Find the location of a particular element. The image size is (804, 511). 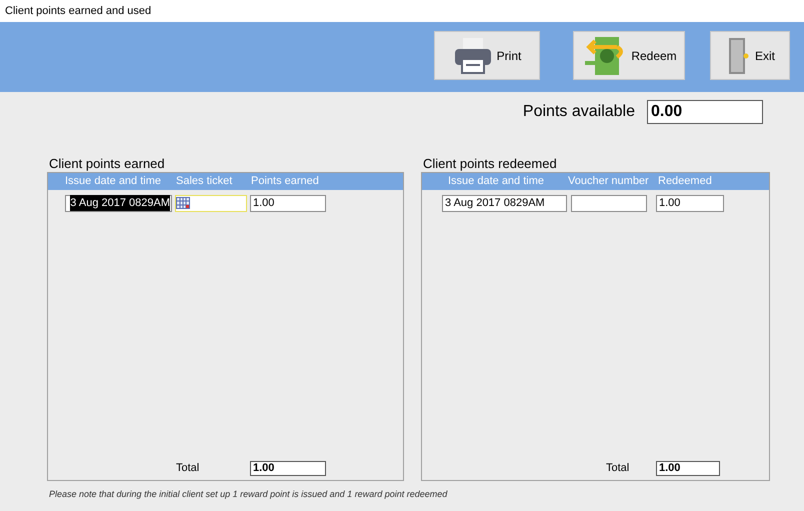

footnote: Please note that during the initial client set up 1 reward point is issued and 1 reward point redeemed is located at coordinates (248, 494).